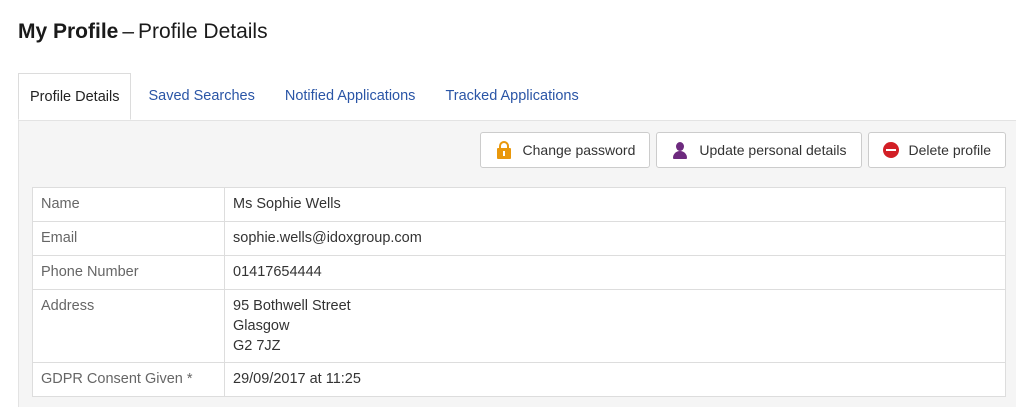 This screenshot has height=407, width=1016. I want to click on tab-saved-searches: Saved Searches, so click(201, 96).